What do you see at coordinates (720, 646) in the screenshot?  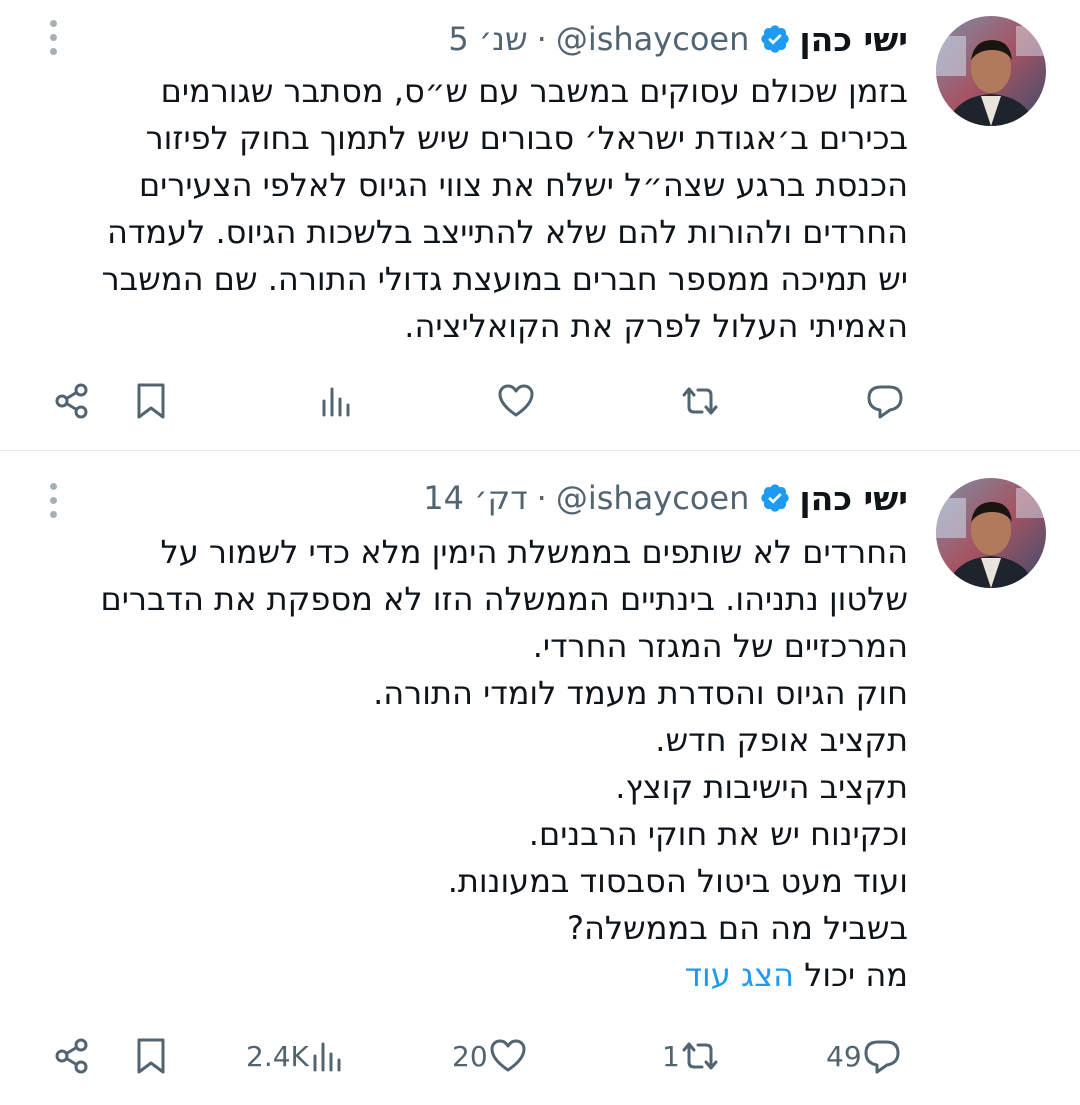 I see `tweet-text-line: המרכזיים של המגזר החרדי.` at bounding box center [720, 646].